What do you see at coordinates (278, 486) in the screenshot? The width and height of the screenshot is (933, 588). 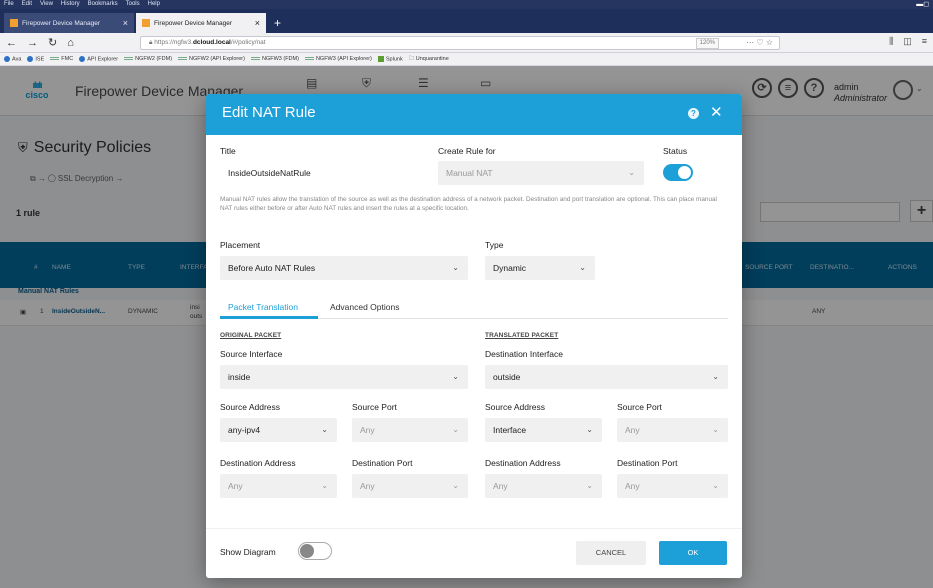 I see `orig-destination-address-select: Any ⌄` at bounding box center [278, 486].